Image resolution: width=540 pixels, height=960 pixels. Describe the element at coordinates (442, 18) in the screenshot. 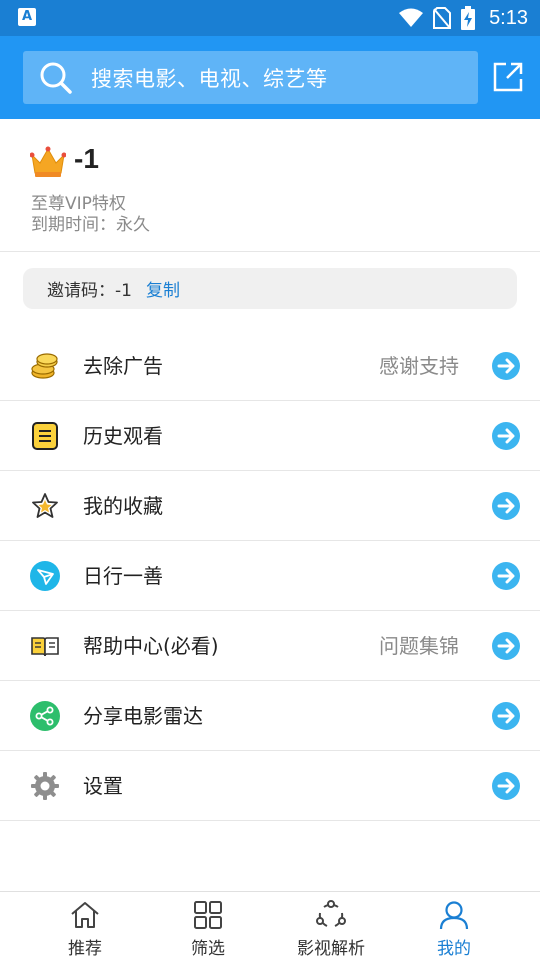

I see `no-sim-icon` at that location.